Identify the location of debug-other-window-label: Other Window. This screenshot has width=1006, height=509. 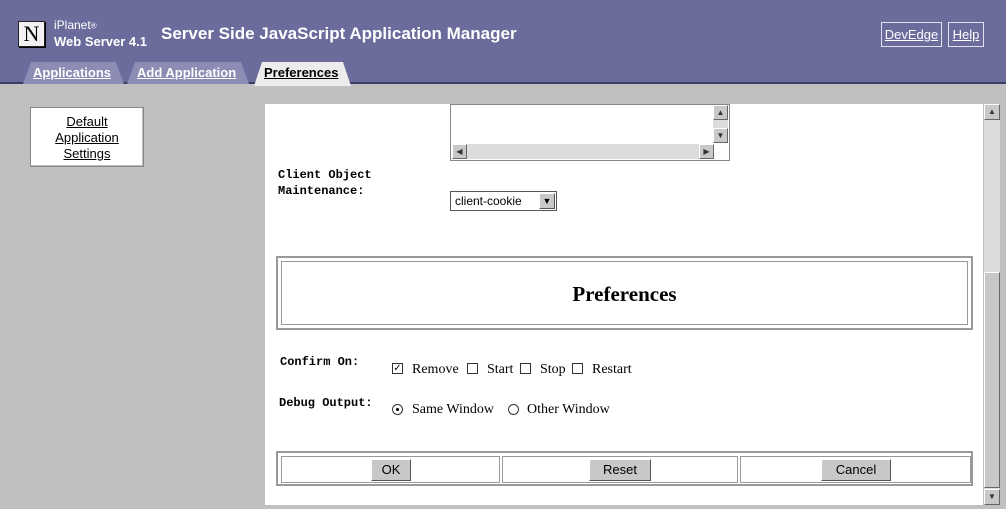
(568, 409).